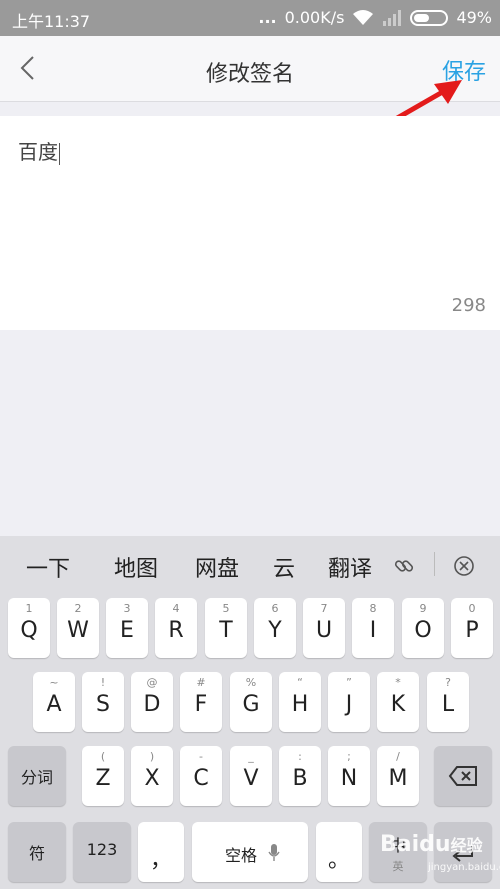  What do you see at coordinates (429, 17) in the screenshot?
I see `battery-icon` at bounding box center [429, 17].